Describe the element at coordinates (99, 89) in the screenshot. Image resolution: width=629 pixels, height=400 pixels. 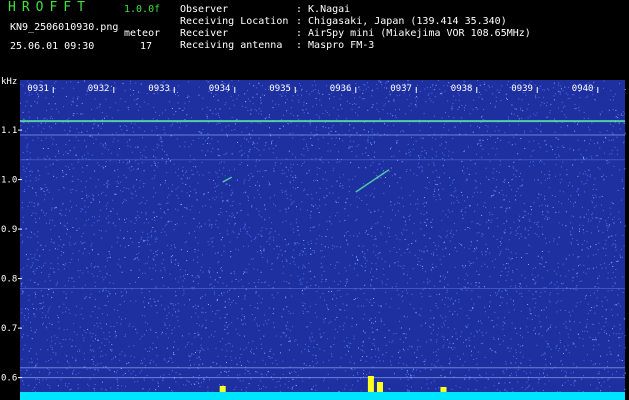
I see `time-tick-label: 0932` at that location.